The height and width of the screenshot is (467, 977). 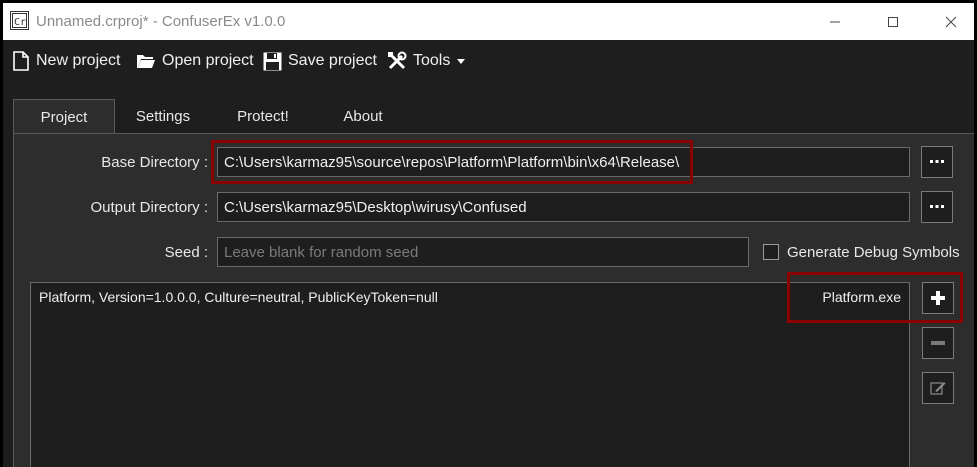 I want to click on module-file-name: Platform.exe, so click(x=861, y=297).